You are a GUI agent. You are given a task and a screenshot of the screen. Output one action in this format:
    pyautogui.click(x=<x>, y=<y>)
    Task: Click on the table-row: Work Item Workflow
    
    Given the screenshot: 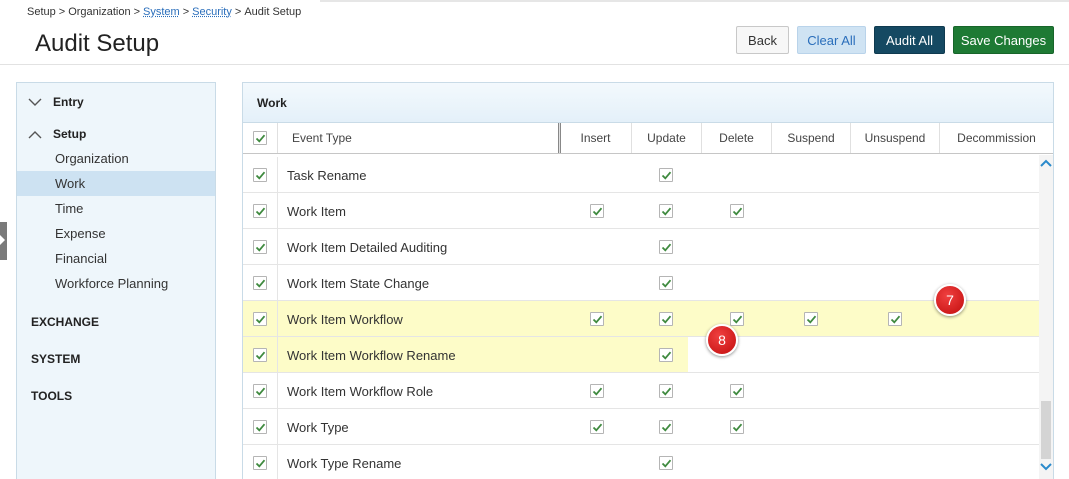 What is the action you would take?
    pyautogui.click(x=641, y=319)
    